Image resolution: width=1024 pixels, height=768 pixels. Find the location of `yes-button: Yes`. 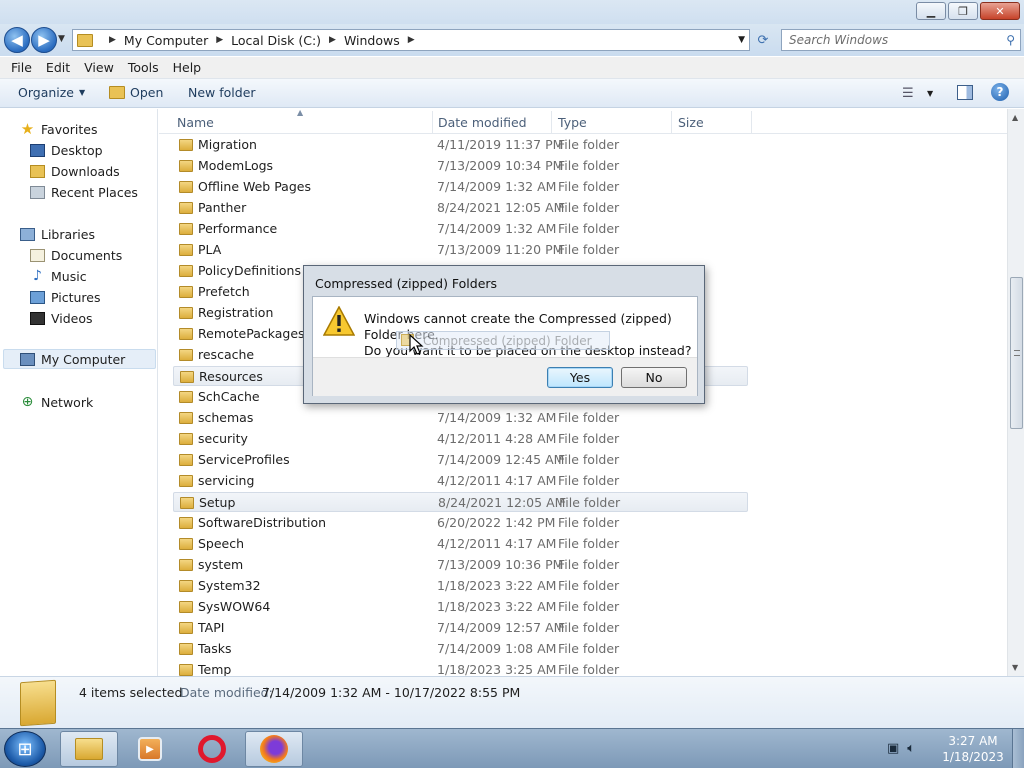

yes-button: Yes is located at coordinates (580, 377).